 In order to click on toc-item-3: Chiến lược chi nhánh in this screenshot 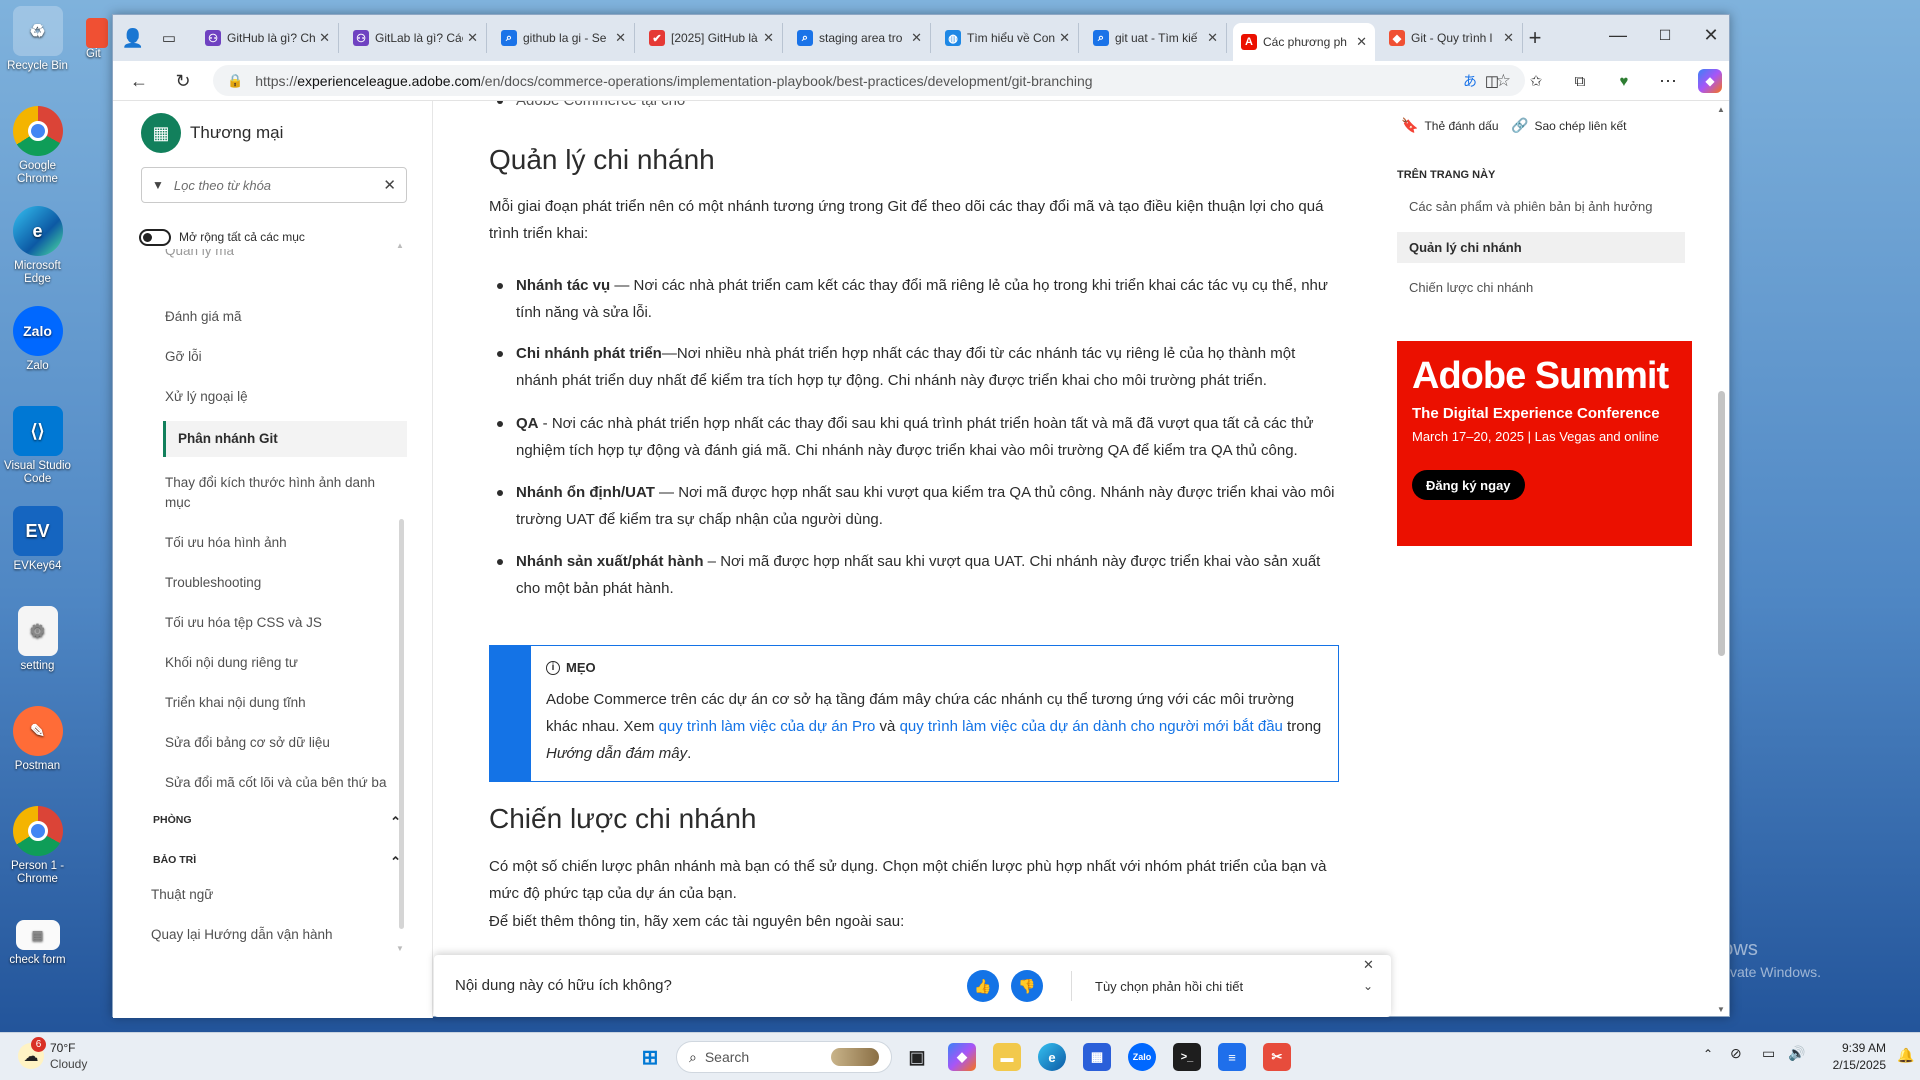, I will do `click(1541, 287)`.